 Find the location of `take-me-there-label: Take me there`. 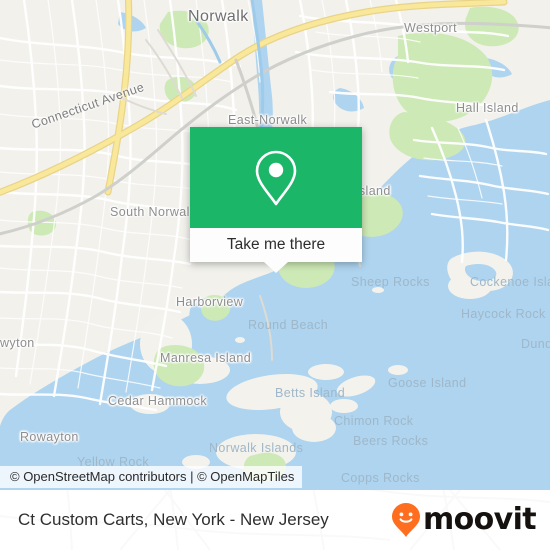

take-me-there-label: Take me there is located at coordinates (276, 244).